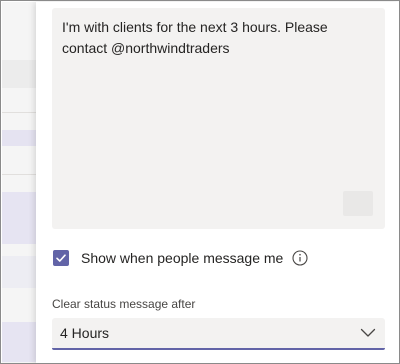  I want to click on emoji-icon, so click(358, 203).